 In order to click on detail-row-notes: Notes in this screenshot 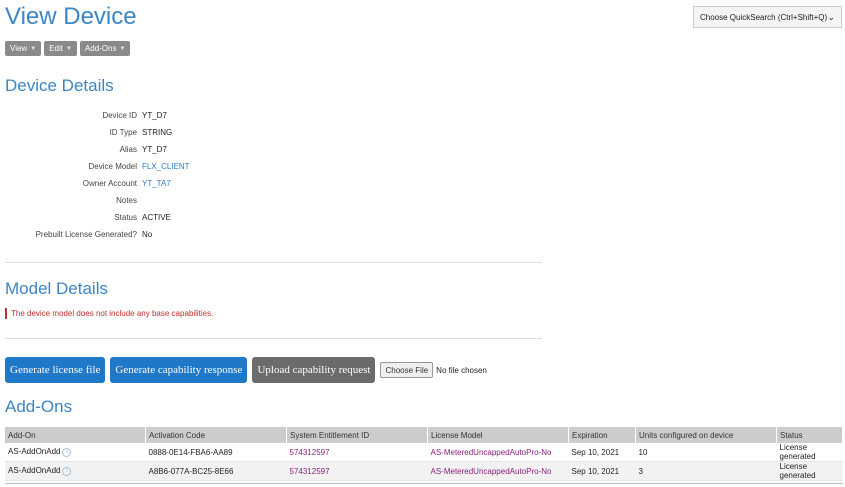, I will do `click(150, 200)`.